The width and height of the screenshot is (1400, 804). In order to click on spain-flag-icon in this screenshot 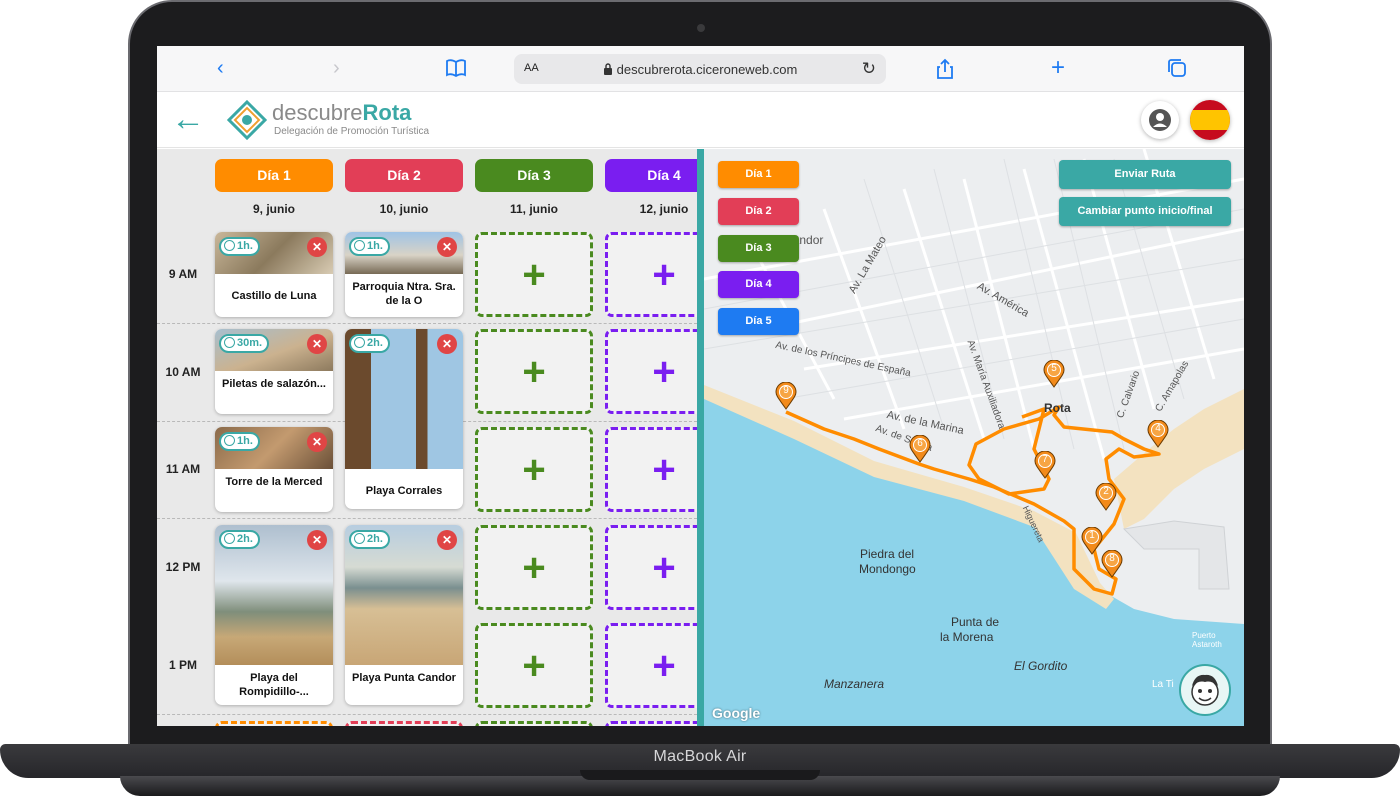, I will do `click(1210, 120)`.